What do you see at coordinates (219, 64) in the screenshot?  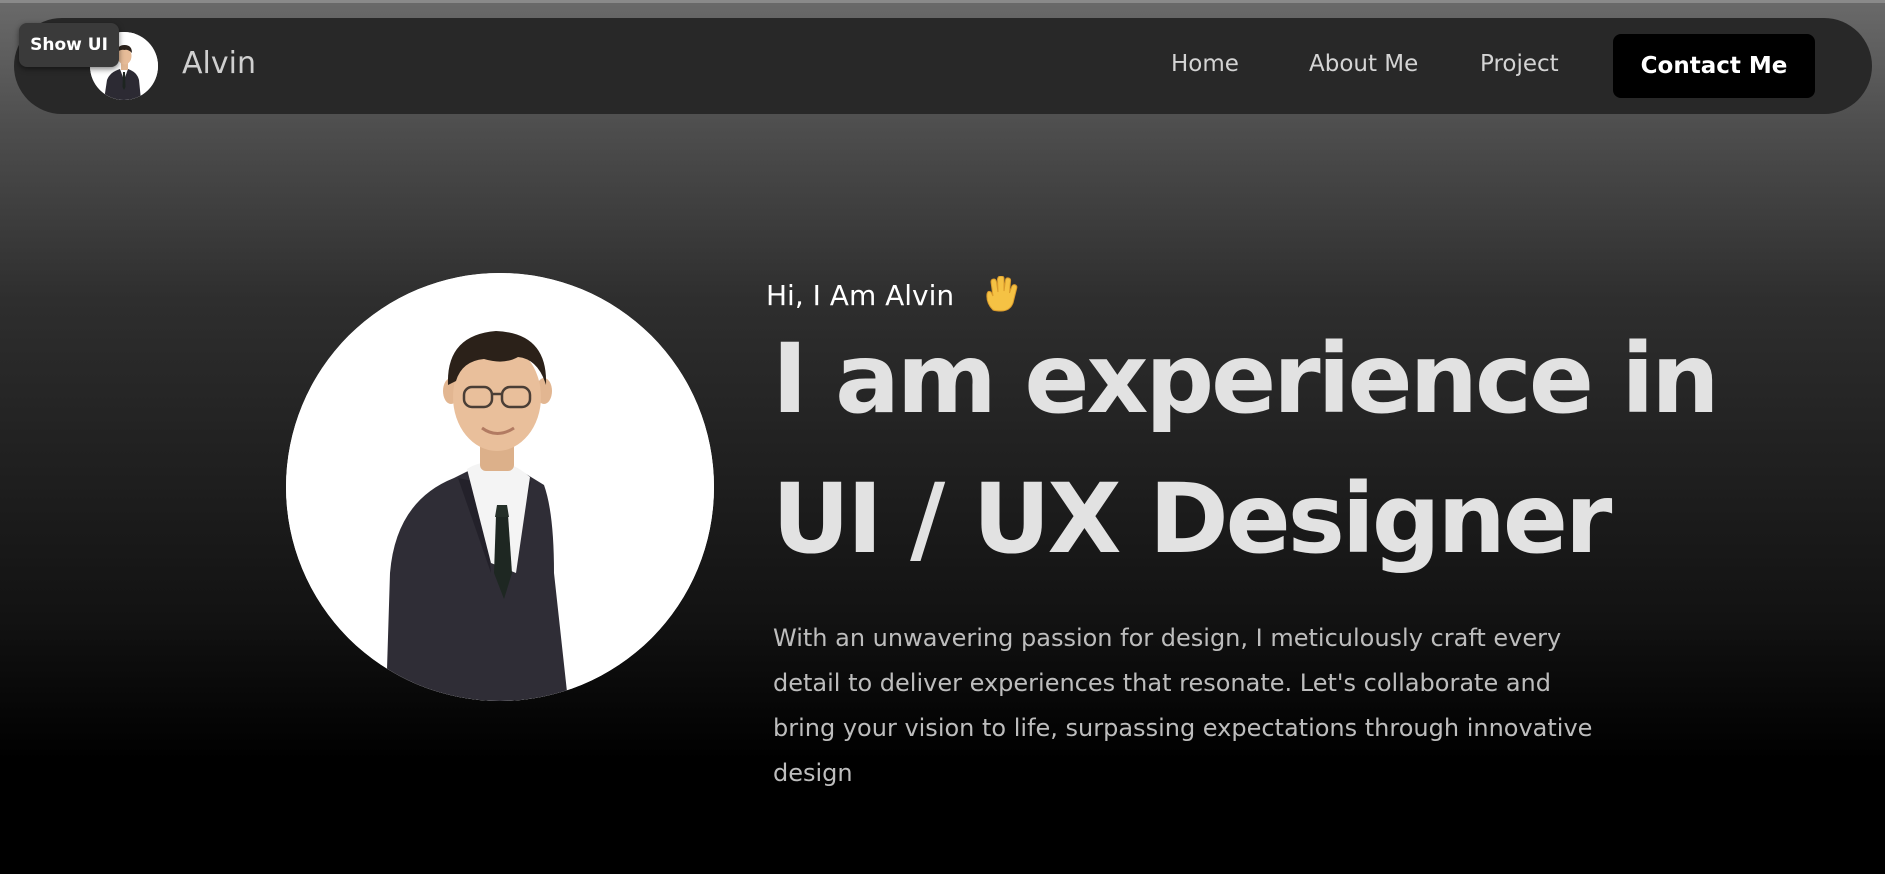 I see `brand-name: Alvin` at bounding box center [219, 64].